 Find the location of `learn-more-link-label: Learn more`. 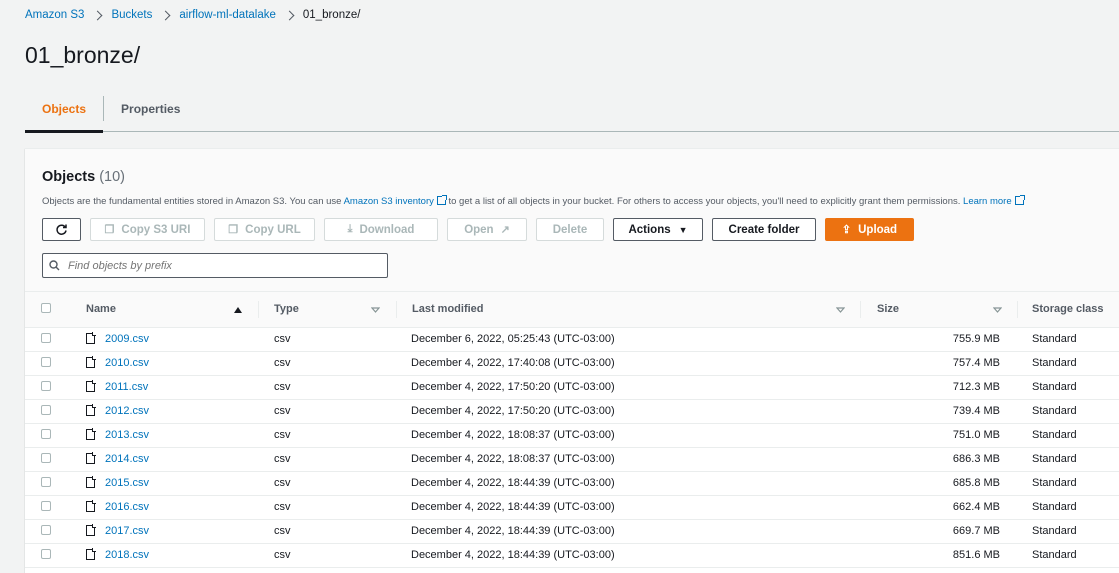

learn-more-link-label: Learn more is located at coordinates (987, 201).